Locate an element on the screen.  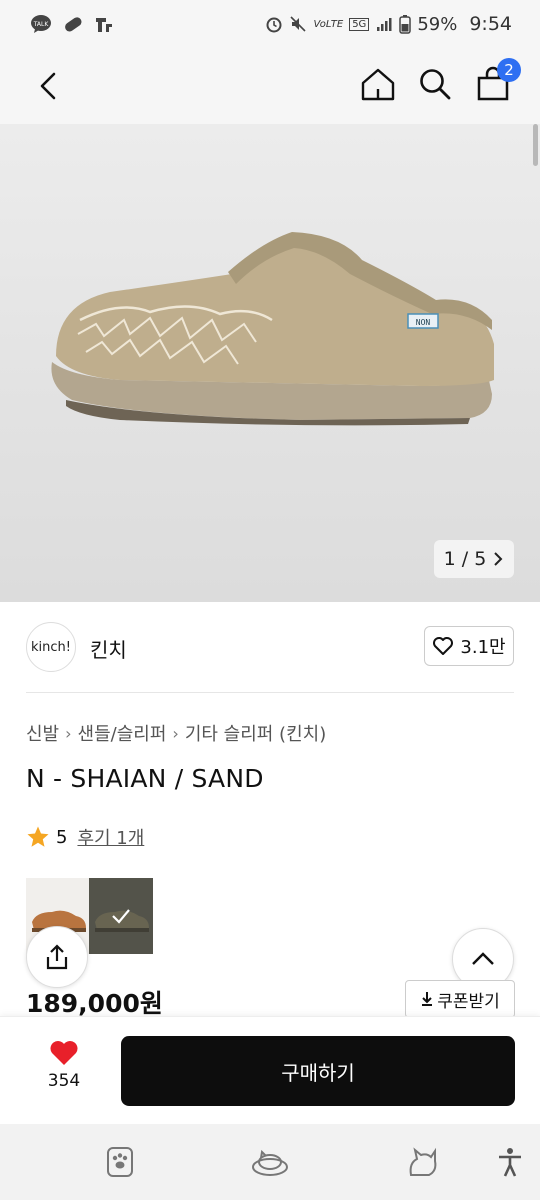
accessibility-button is located at coordinates (510, 1162).